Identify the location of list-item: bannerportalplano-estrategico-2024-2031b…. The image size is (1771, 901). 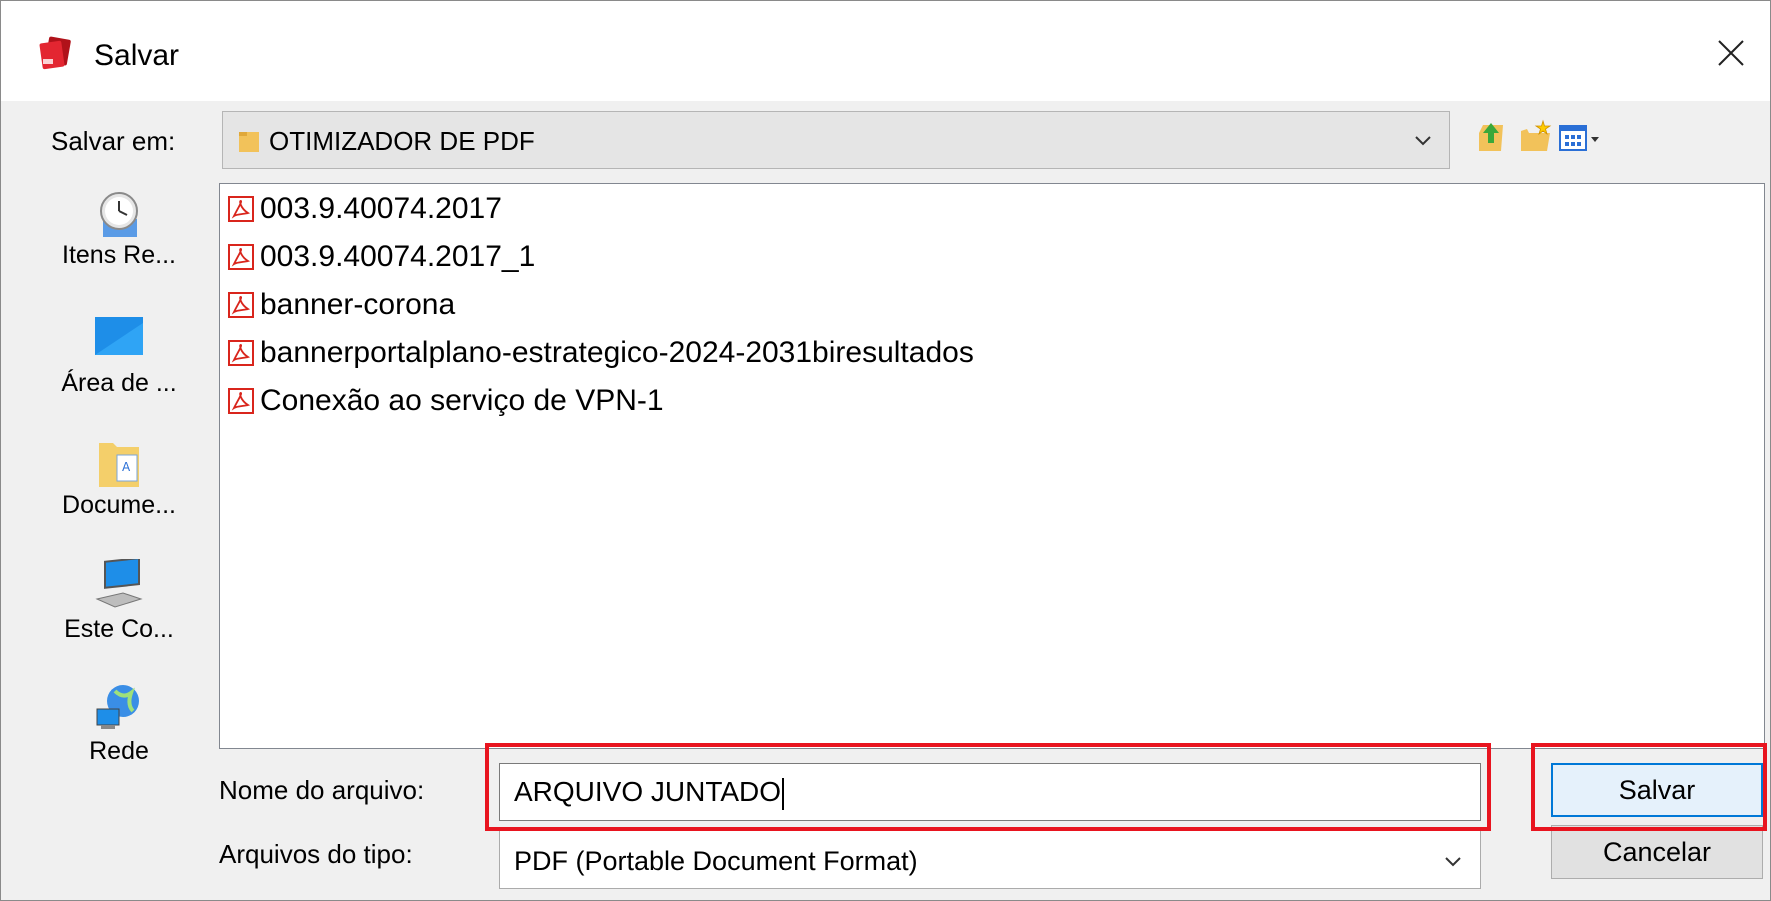
(601, 353).